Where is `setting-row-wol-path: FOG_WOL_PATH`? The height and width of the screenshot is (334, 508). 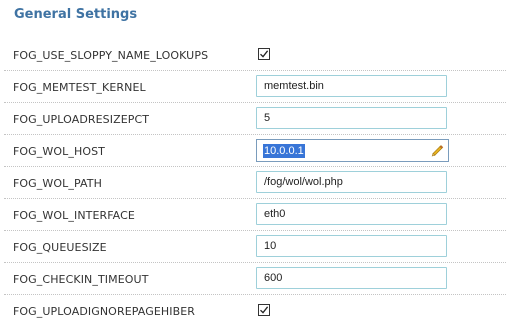
setting-row-wol-path: FOG_WOL_PATH is located at coordinates (254, 183).